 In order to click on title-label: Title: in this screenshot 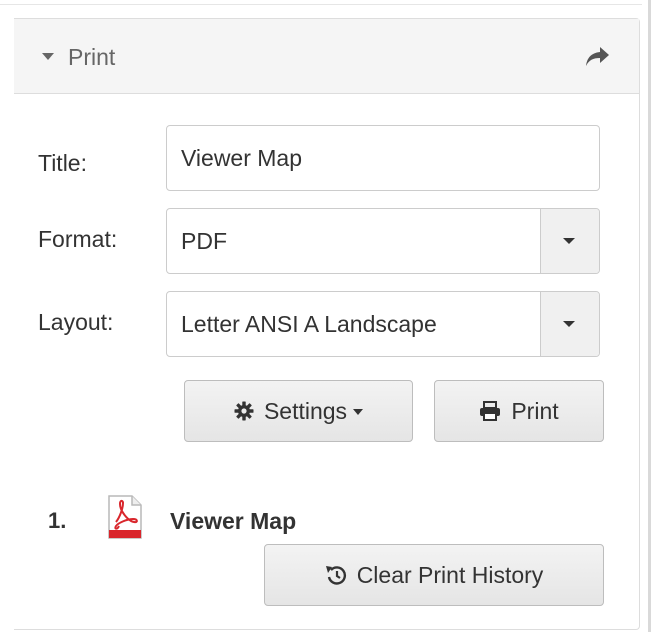, I will do `click(62, 163)`.